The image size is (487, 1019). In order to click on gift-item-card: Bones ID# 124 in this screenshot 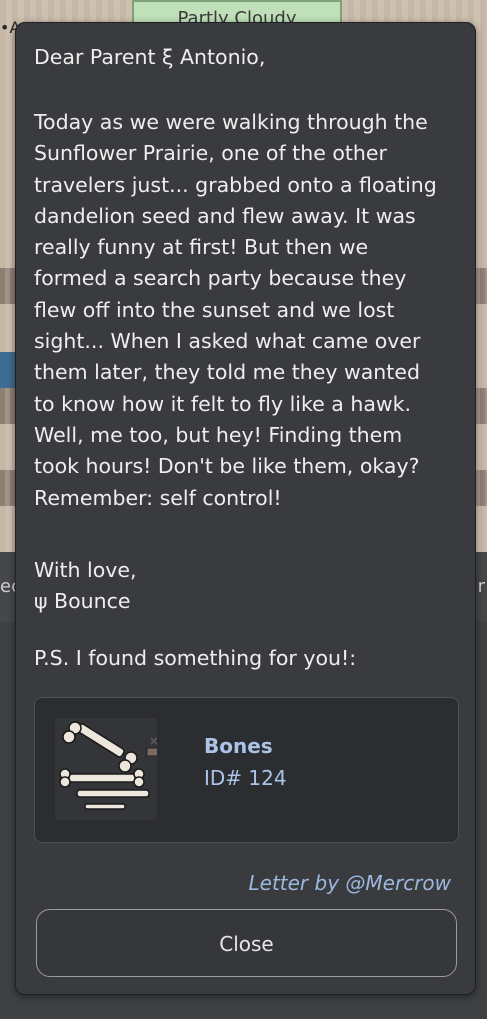, I will do `click(246, 770)`.